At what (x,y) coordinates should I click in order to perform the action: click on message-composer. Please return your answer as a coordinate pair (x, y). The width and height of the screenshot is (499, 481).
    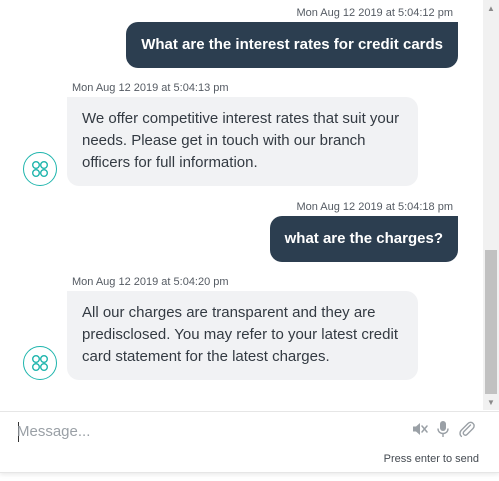
    Looking at the image, I should click on (249, 431).